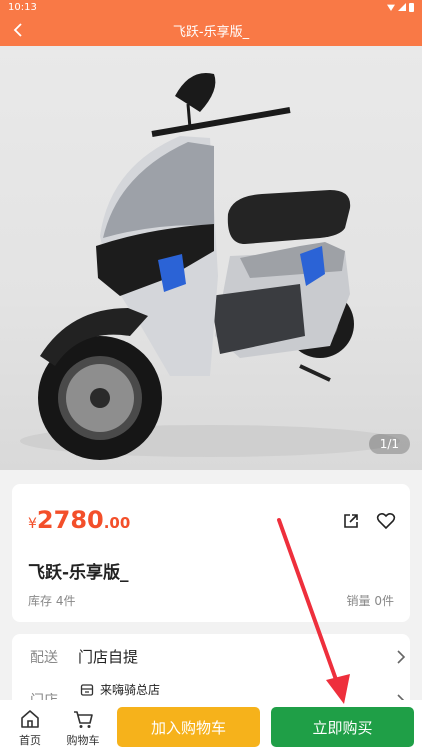 The image size is (422, 752). What do you see at coordinates (44, 658) in the screenshot?
I see `delivery-label: 配送` at bounding box center [44, 658].